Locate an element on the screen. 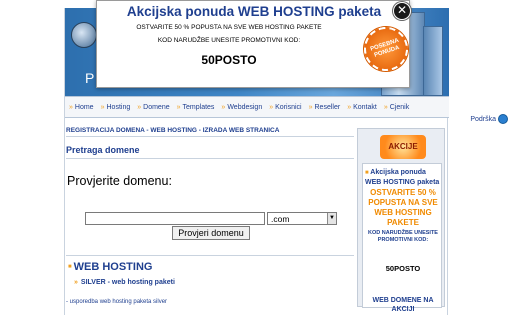 The image size is (512, 315). arrow-icon: » is located at coordinates (76, 282).